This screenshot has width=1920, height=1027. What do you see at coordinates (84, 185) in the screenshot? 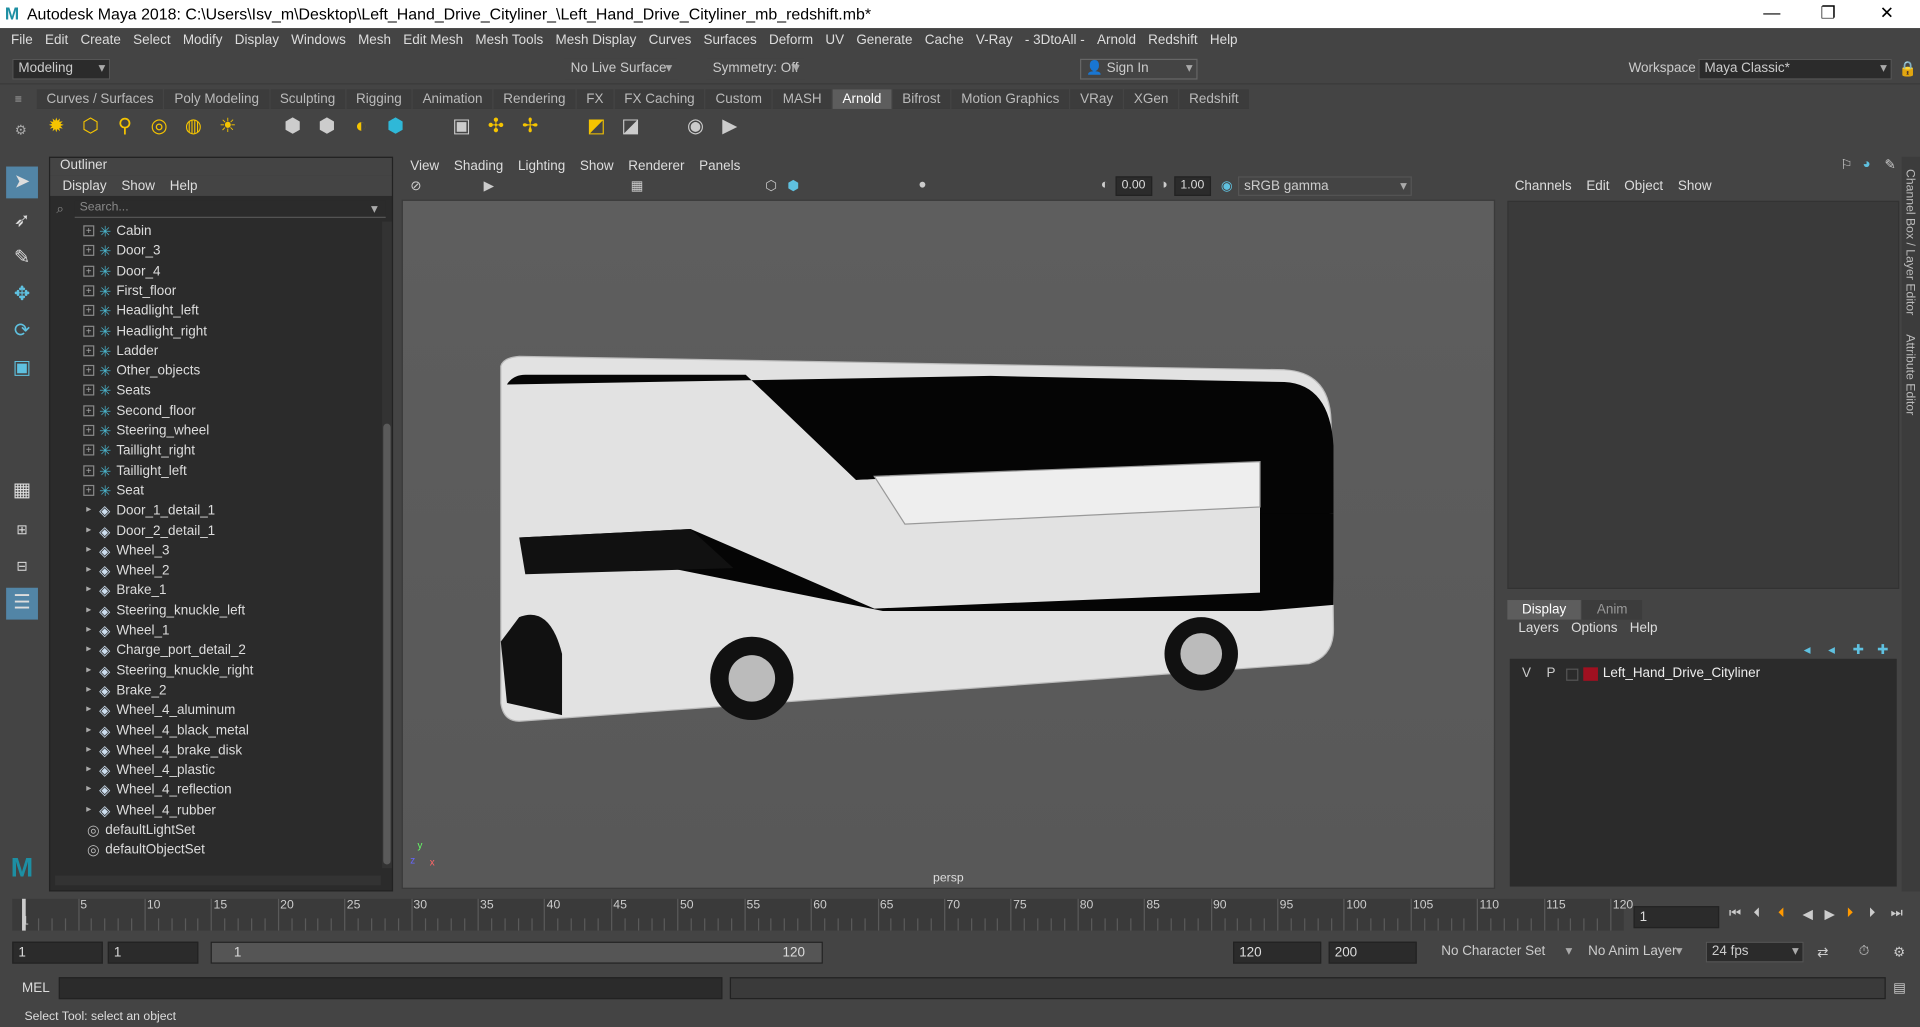
I see `outliner-menu-display: Display` at bounding box center [84, 185].